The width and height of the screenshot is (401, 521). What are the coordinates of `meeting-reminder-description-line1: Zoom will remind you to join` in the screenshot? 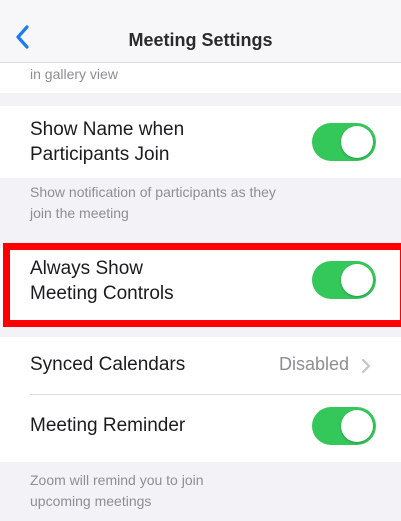 It's located at (117, 480).